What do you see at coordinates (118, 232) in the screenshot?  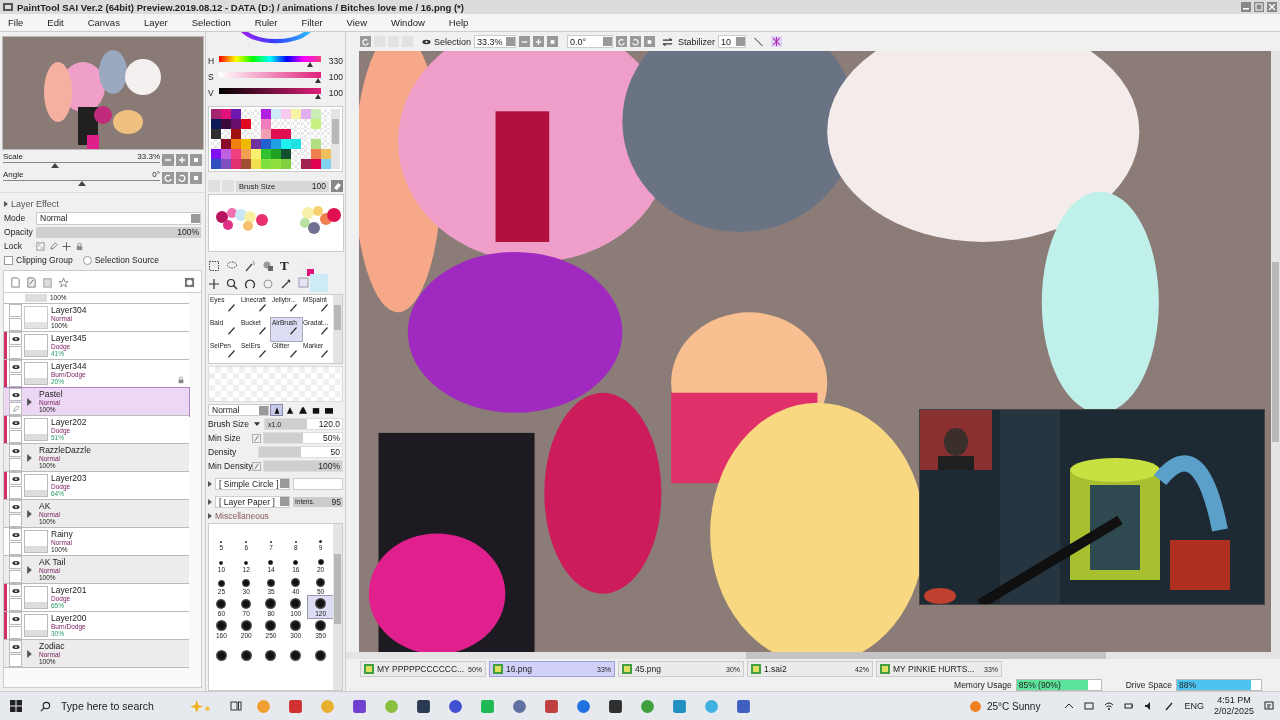 I see `opacity-slider: 100%` at bounding box center [118, 232].